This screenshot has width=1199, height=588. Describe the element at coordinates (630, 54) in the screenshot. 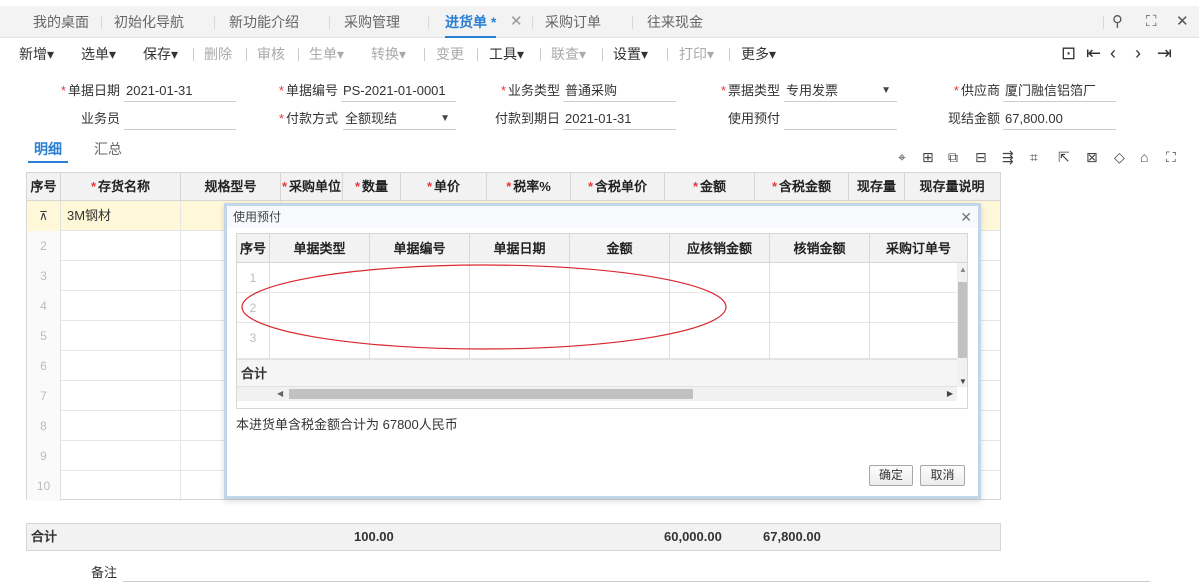

I see `settings-button: 设置▾` at that location.